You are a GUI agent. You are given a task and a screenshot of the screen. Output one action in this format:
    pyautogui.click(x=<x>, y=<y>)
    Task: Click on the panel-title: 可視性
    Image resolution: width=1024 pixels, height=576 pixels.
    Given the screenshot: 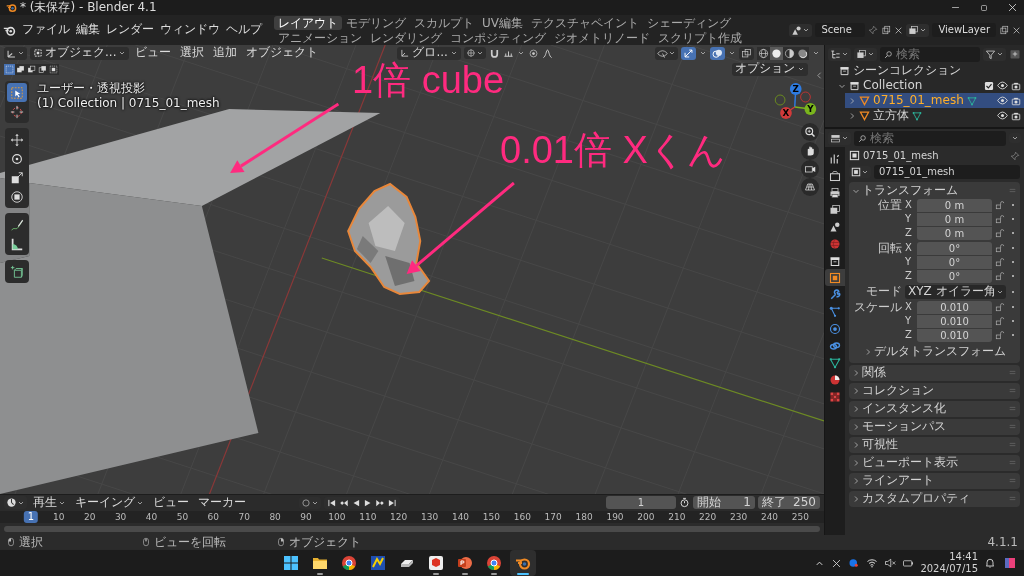 What is the action you would take?
    pyautogui.click(x=880, y=444)
    